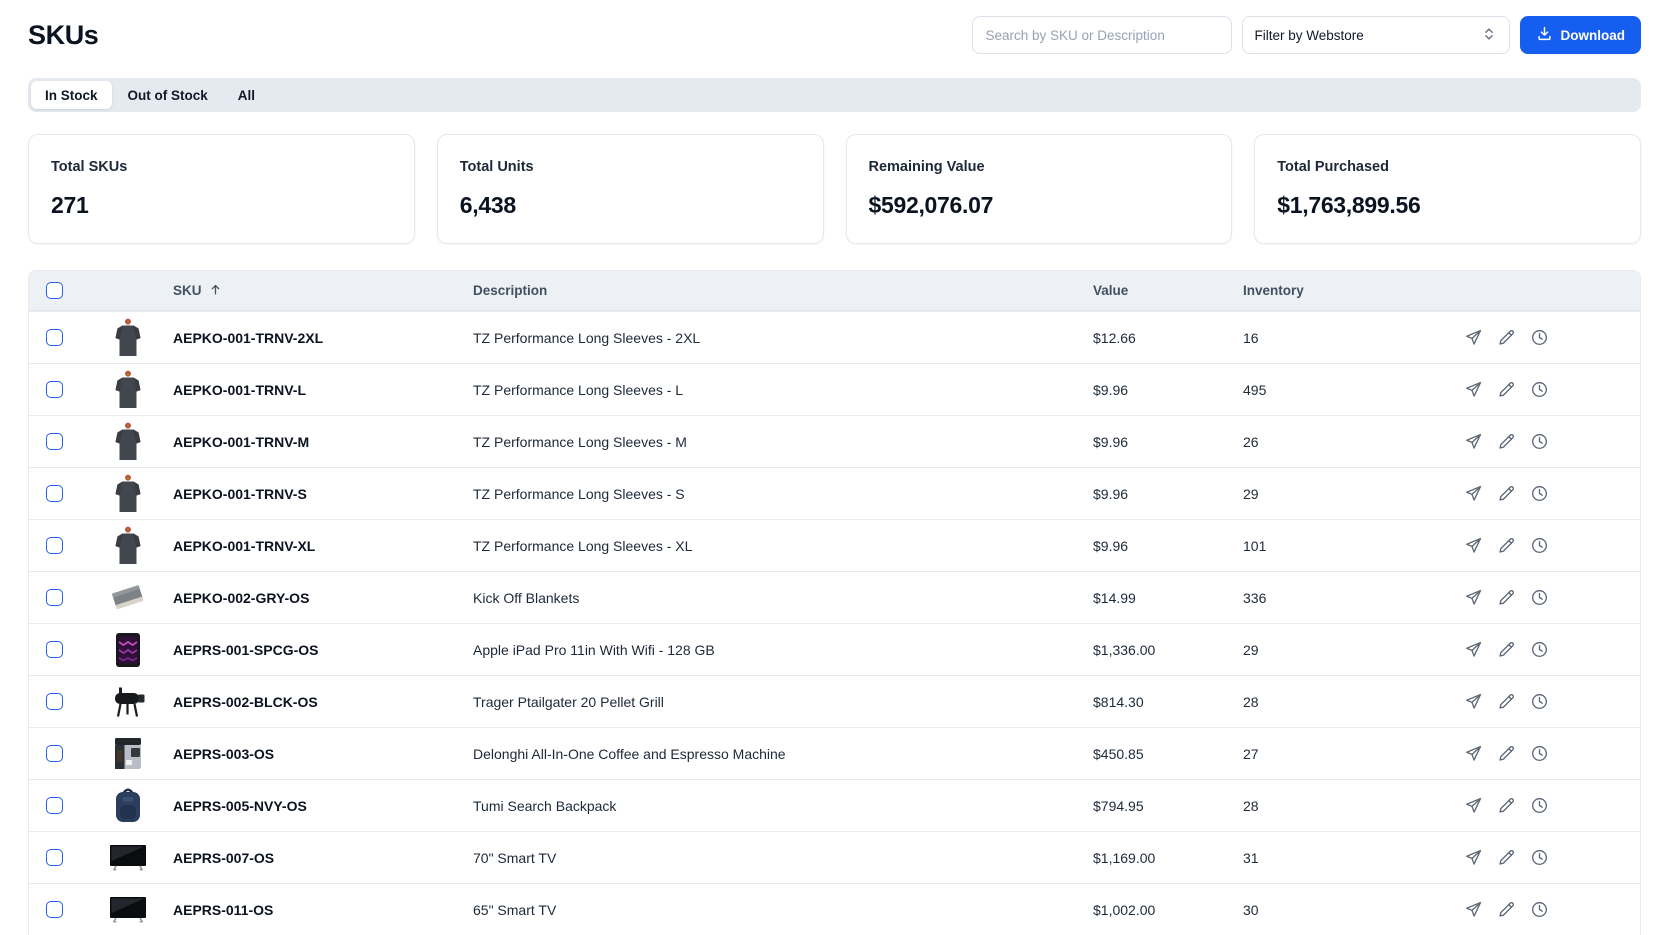 This screenshot has height=935, width=1669. What do you see at coordinates (834, 95) in the screenshot?
I see `stock-filter-tabs: In Stock Out of Stock All` at bounding box center [834, 95].